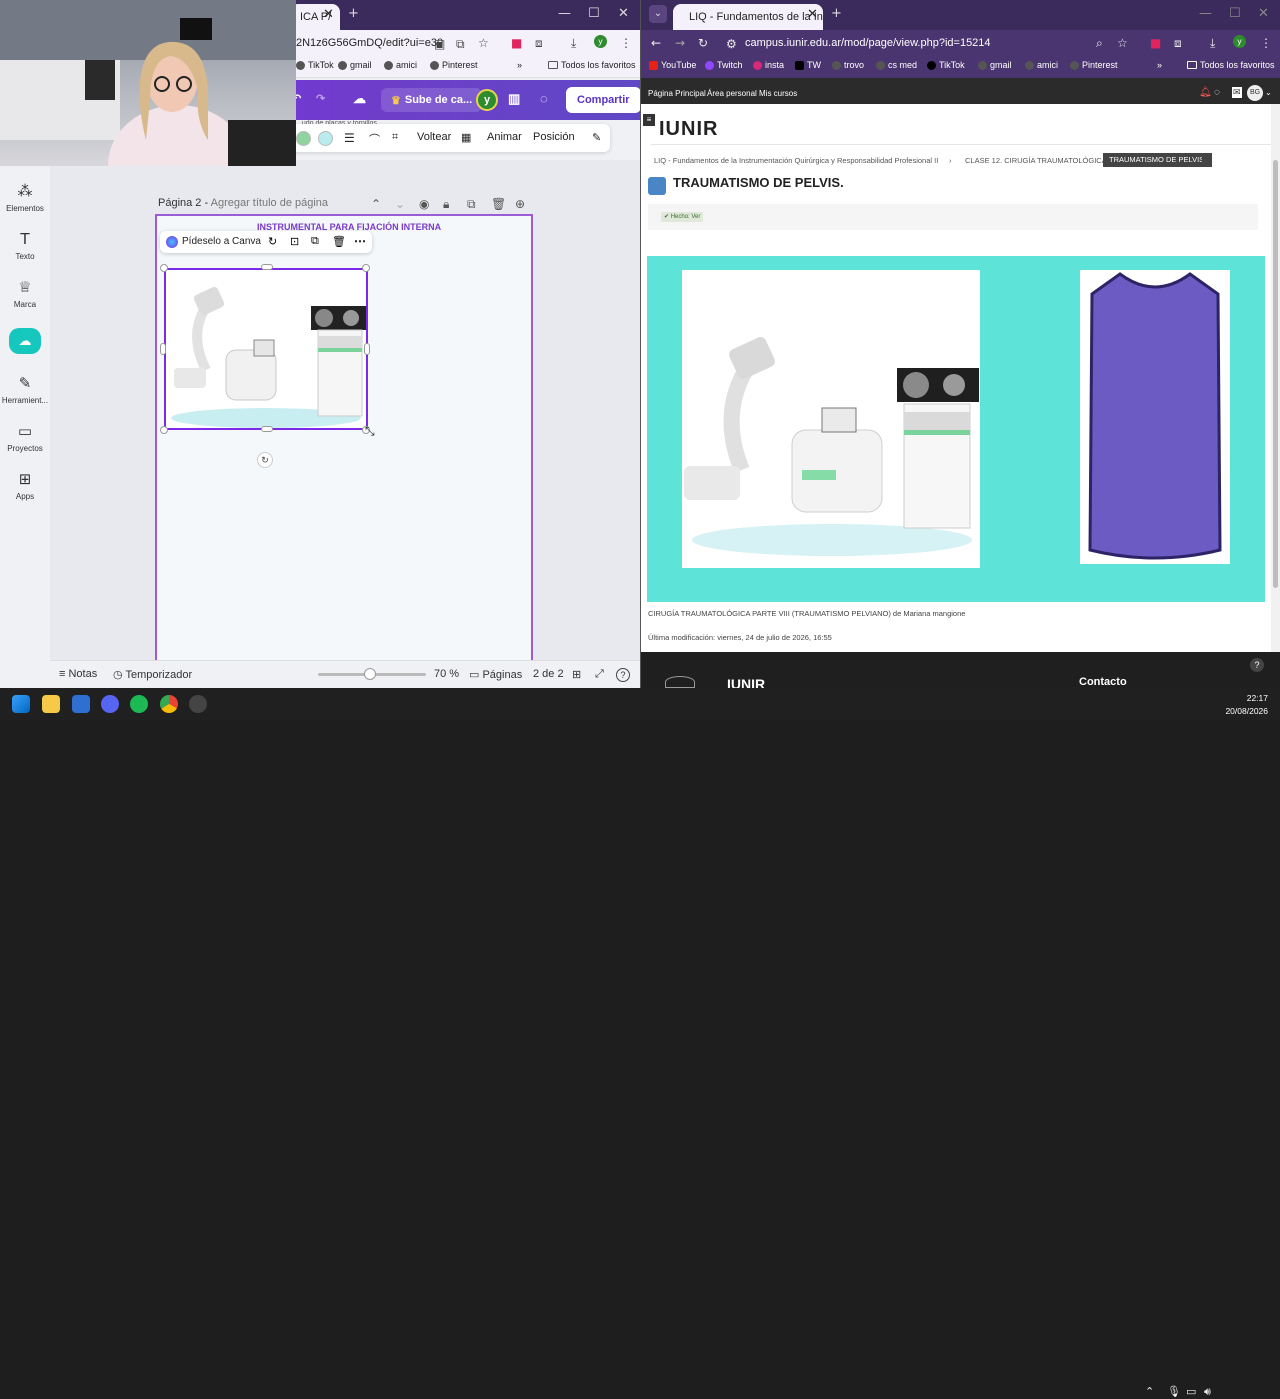 The image size is (1280, 1399). I want to click on bookmark-gmail: gmail, so click(995, 65).